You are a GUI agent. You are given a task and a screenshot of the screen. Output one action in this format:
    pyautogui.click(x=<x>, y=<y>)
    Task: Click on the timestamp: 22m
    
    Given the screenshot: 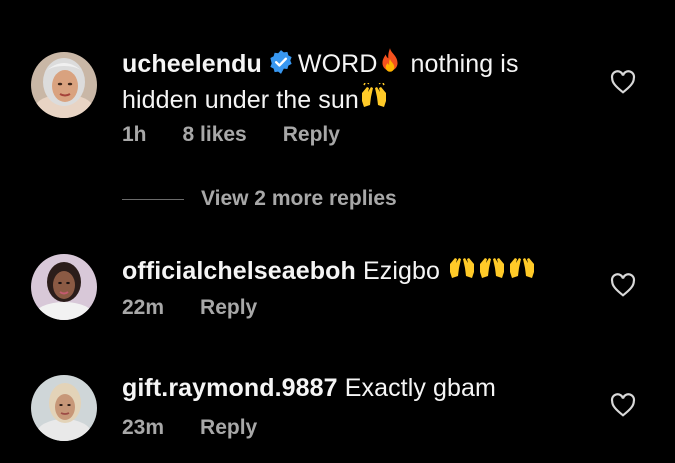 What is the action you would take?
    pyautogui.click(x=143, y=307)
    